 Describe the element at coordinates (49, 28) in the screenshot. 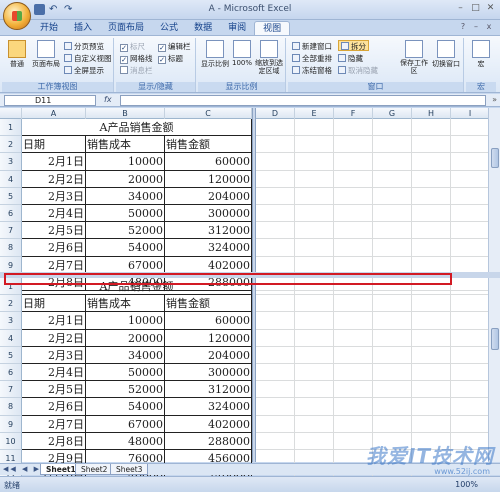

I see `tab-home: 开始` at that location.